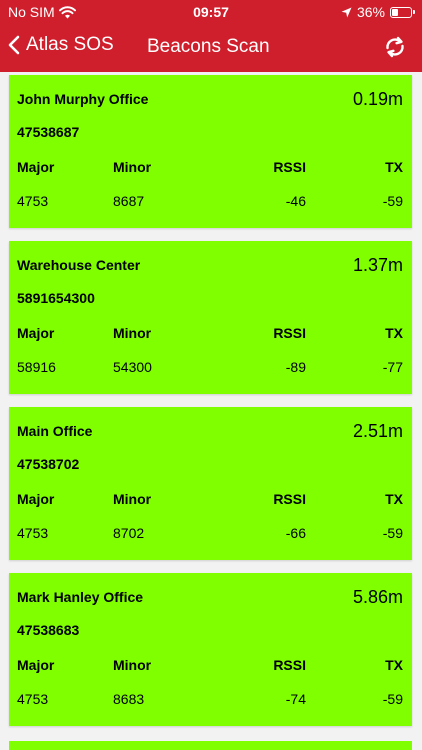 Image resolution: width=422 pixels, height=750 pixels. What do you see at coordinates (83, 99) in the screenshot?
I see `beacon-name: John Murphy Office` at bounding box center [83, 99].